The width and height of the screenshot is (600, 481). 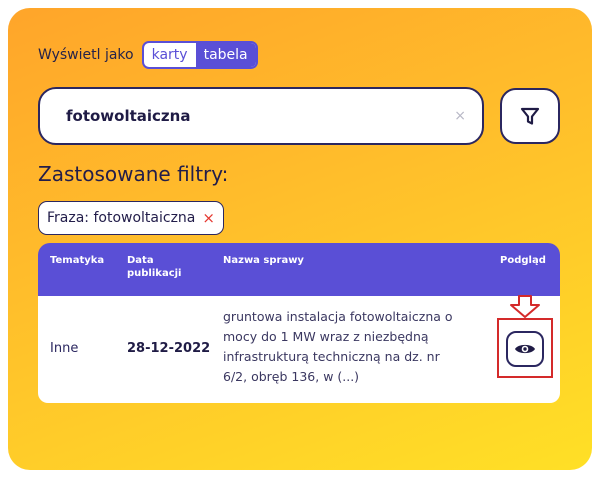 What do you see at coordinates (326, 336) in the screenshot?
I see `case-line: mocy do 1 MW wraz z niezbędną` at bounding box center [326, 336].